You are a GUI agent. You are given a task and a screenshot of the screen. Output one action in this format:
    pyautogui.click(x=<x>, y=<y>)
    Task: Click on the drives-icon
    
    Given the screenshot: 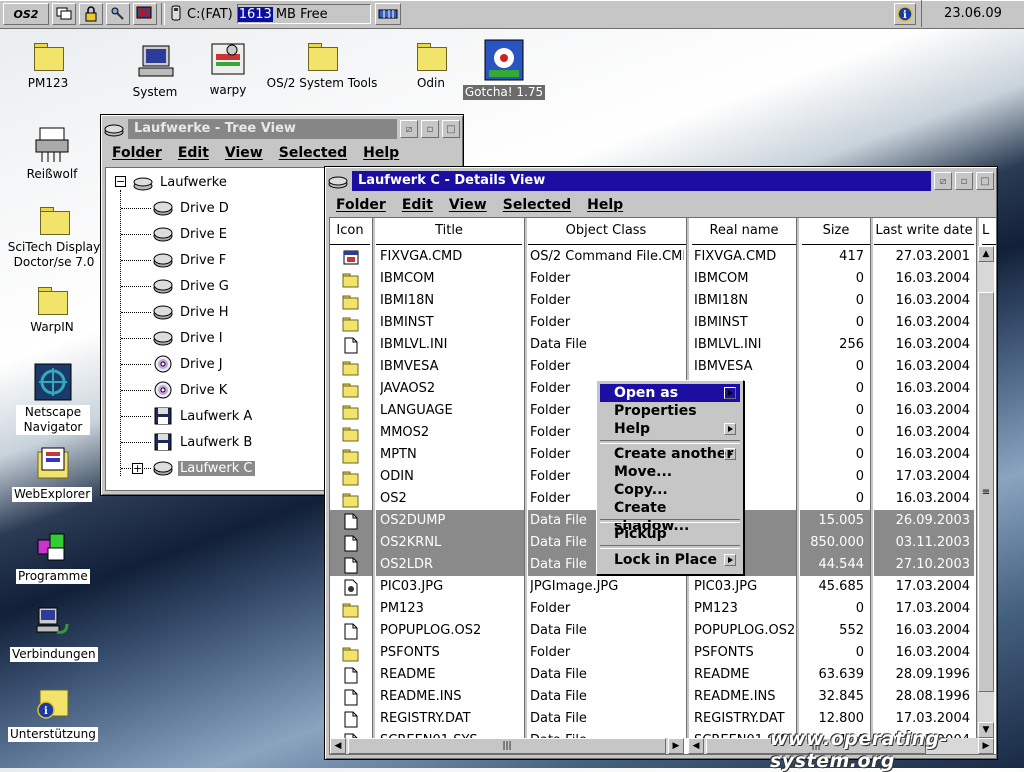 What is the action you would take?
    pyautogui.click(x=114, y=129)
    